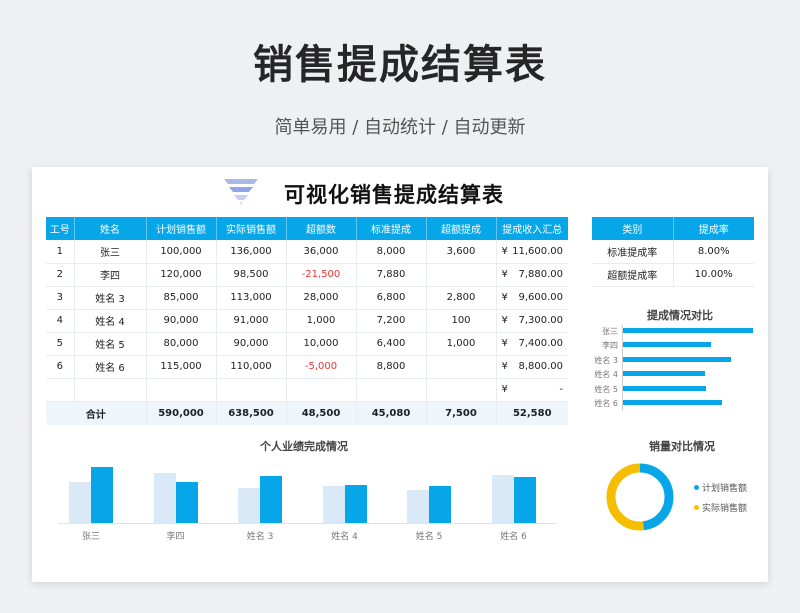 The image size is (800, 613). Describe the element at coordinates (251, 298) in the screenshot. I see `cell-actual: 113,000` at that location.